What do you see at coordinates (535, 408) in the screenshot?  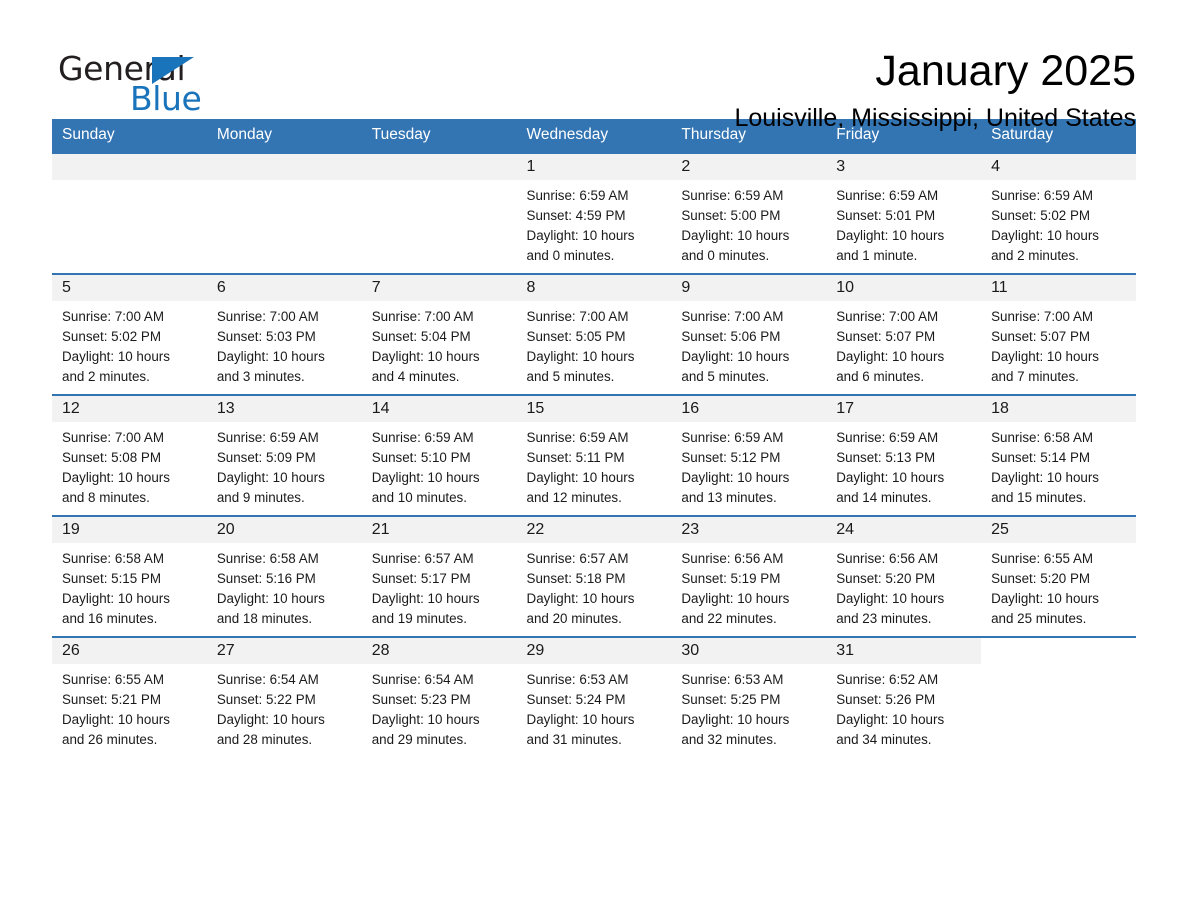 I see `day-number: 15` at bounding box center [535, 408].